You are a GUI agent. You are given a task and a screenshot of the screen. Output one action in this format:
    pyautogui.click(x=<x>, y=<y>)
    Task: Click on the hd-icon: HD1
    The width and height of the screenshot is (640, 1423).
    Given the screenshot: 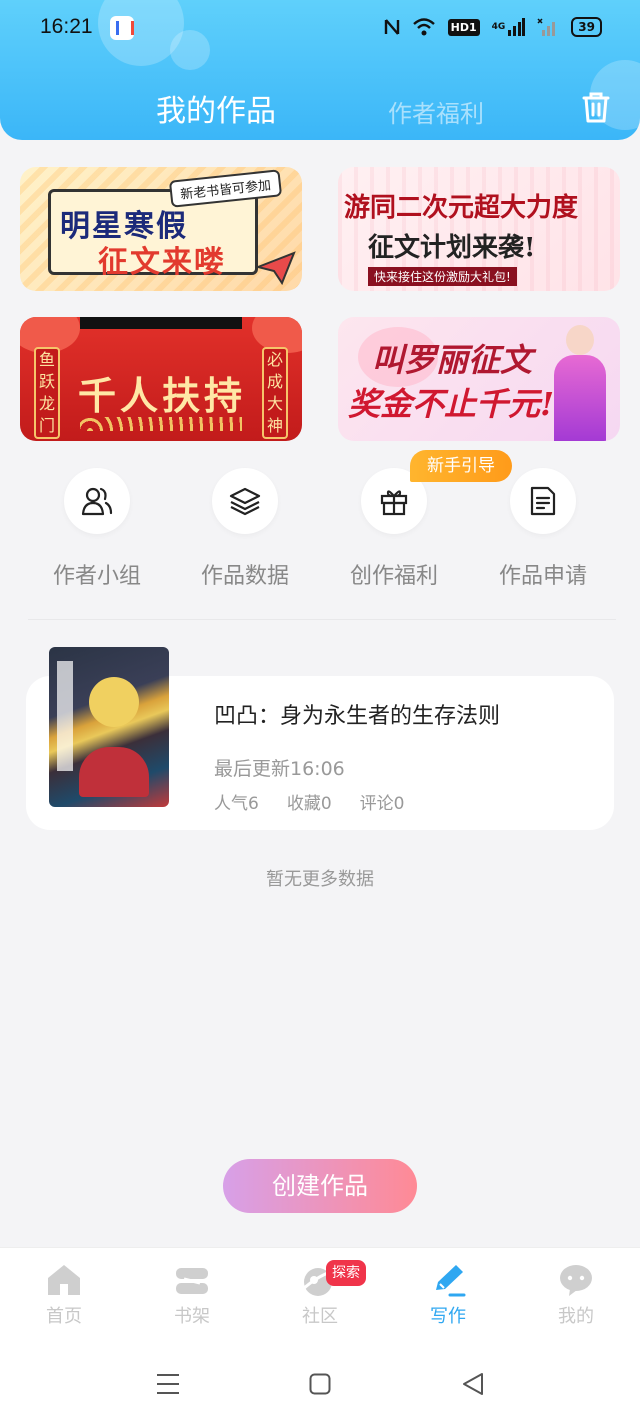 What is the action you would take?
    pyautogui.click(x=463, y=27)
    